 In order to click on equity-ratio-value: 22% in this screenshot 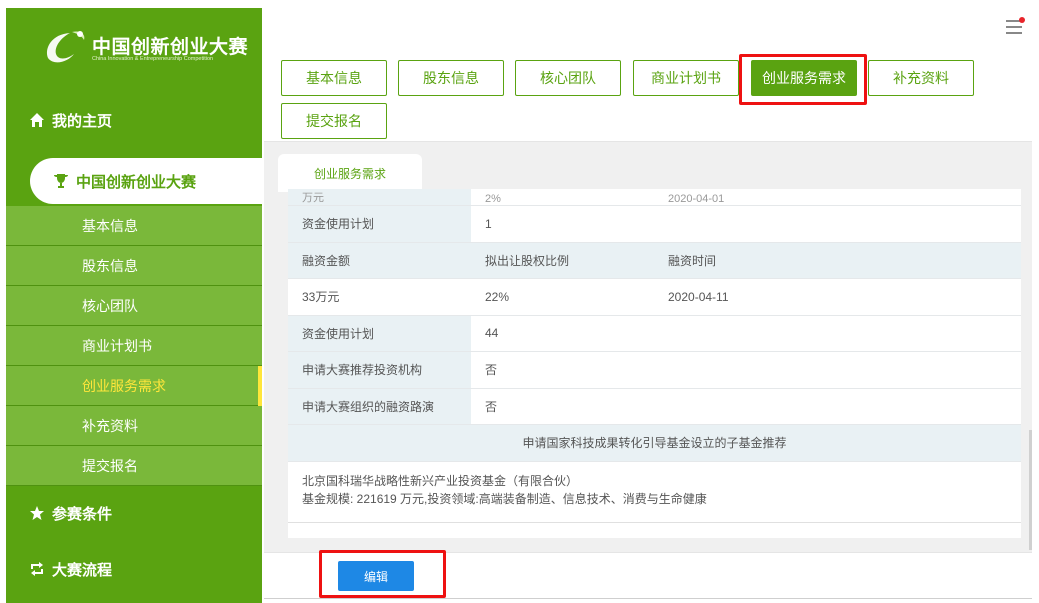, I will do `click(562, 297)`.